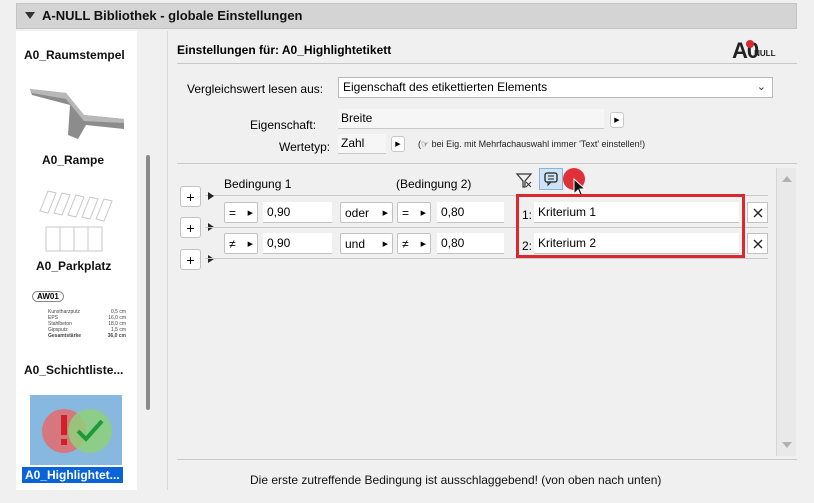  Describe the element at coordinates (148, 282) in the screenshot. I see `library-scrollbar` at that location.